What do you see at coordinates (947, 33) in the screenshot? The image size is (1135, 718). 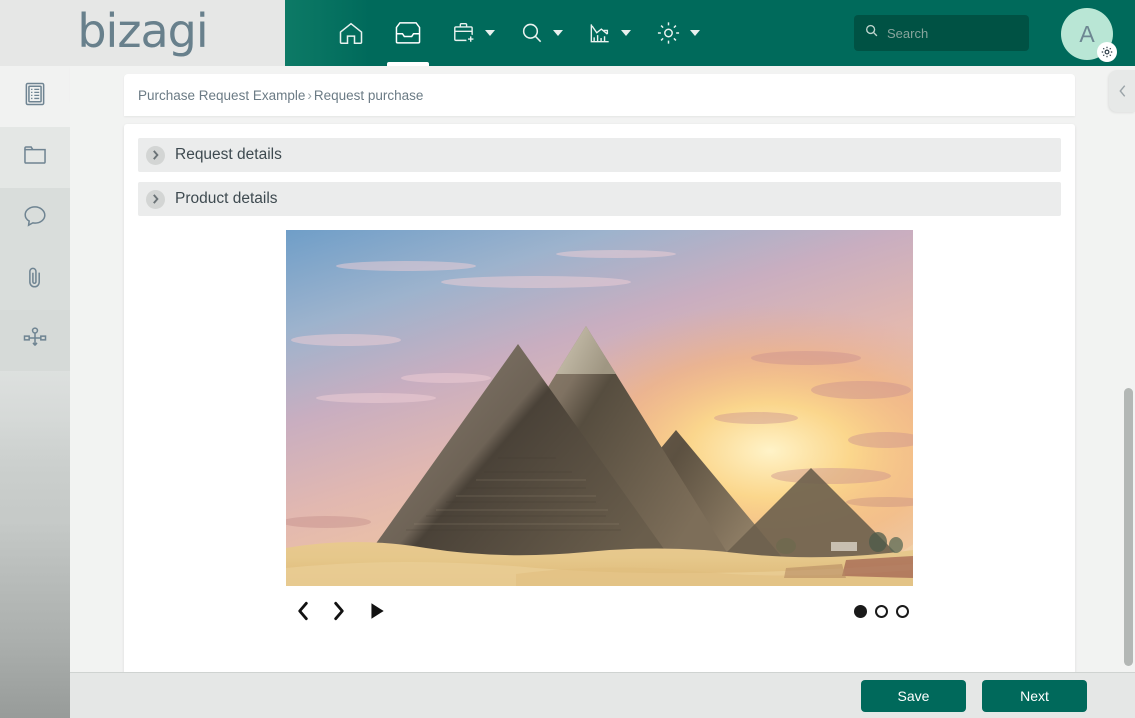 I see `search-input` at bounding box center [947, 33].